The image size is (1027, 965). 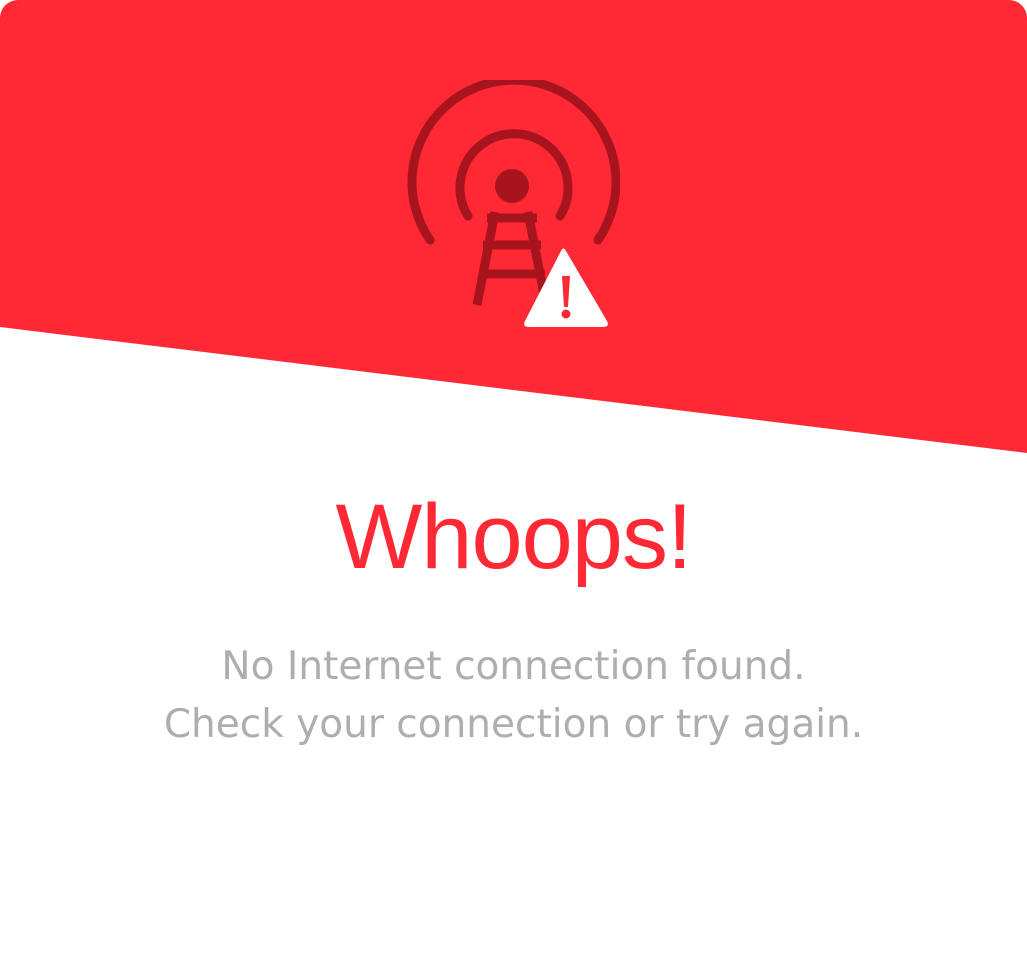 I want to click on error-message-line-1: No Internet connection found., so click(x=513, y=666).